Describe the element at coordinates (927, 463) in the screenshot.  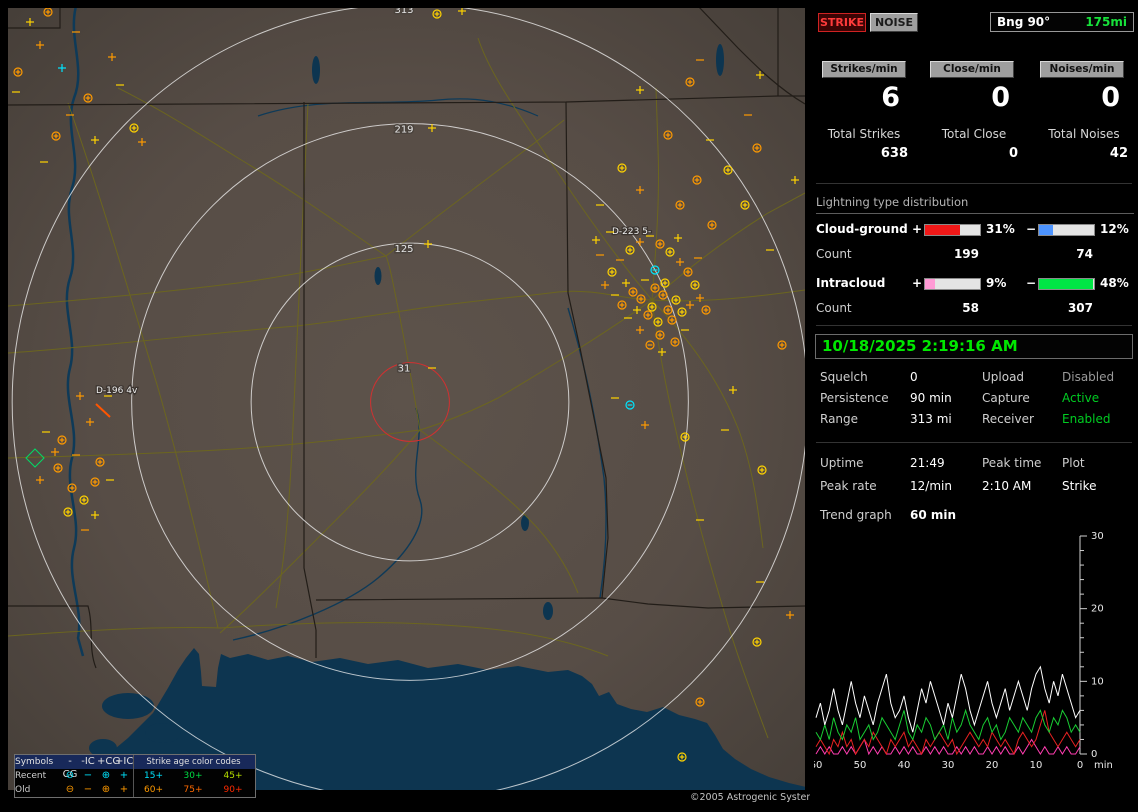
I see `uptime-value: 21:49` at that location.